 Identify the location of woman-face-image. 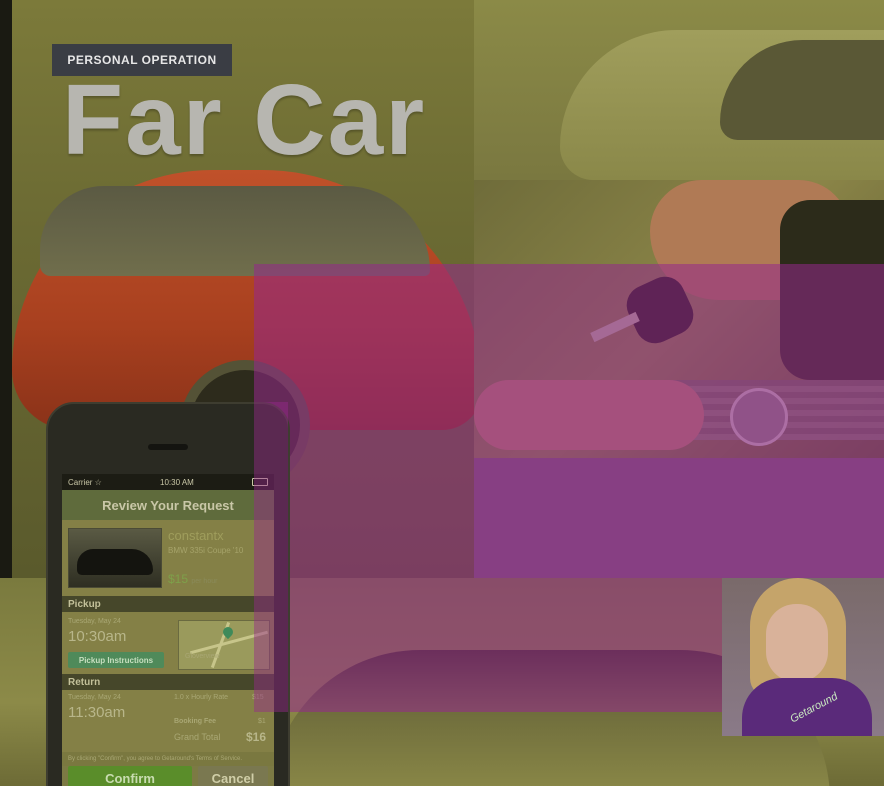
(797, 643).